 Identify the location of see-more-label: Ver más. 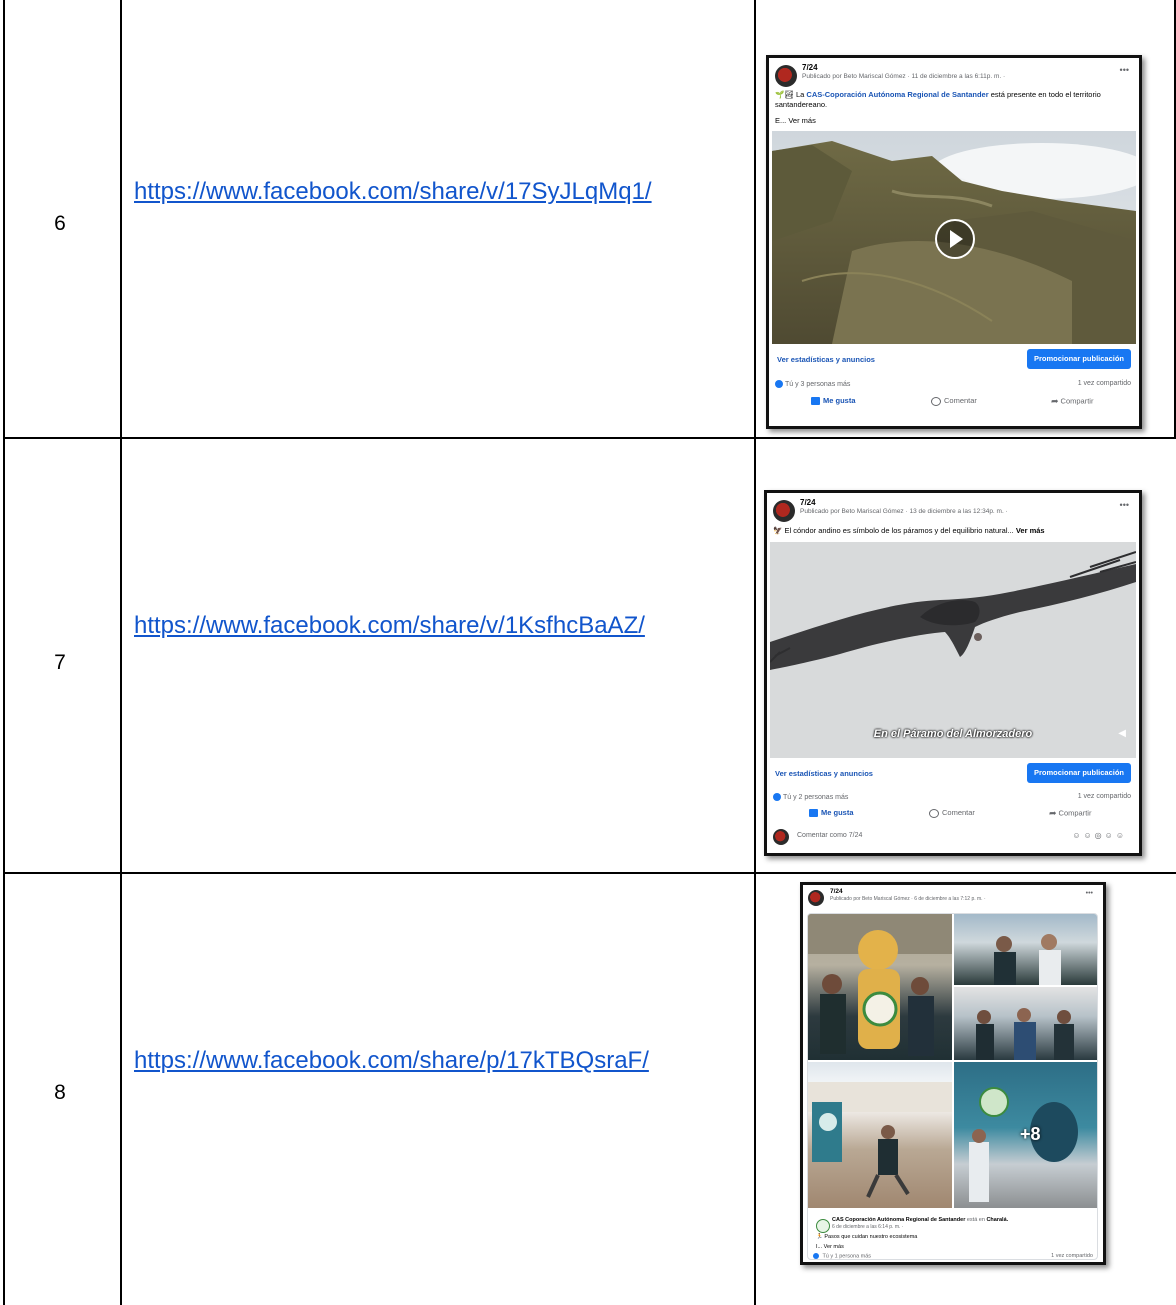
(1030, 530).